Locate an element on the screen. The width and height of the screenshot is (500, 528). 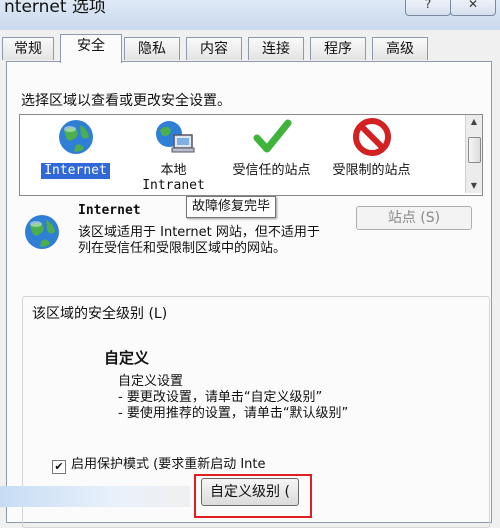
scroll-thumb is located at coordinates (474, 150).